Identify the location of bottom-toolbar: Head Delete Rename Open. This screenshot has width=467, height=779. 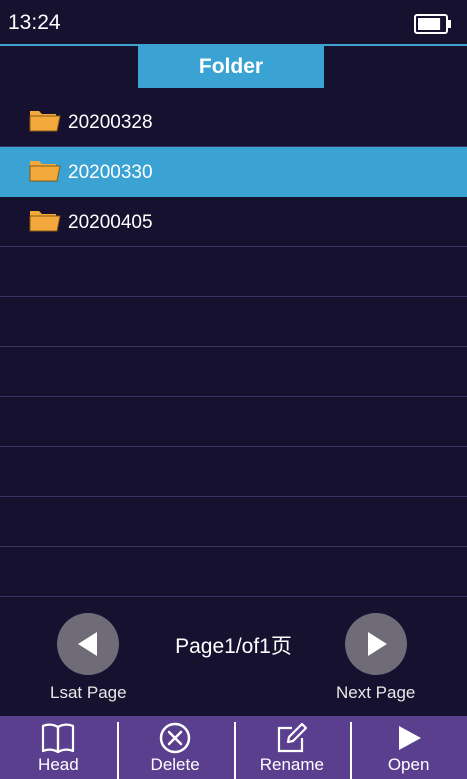
(233, 747).